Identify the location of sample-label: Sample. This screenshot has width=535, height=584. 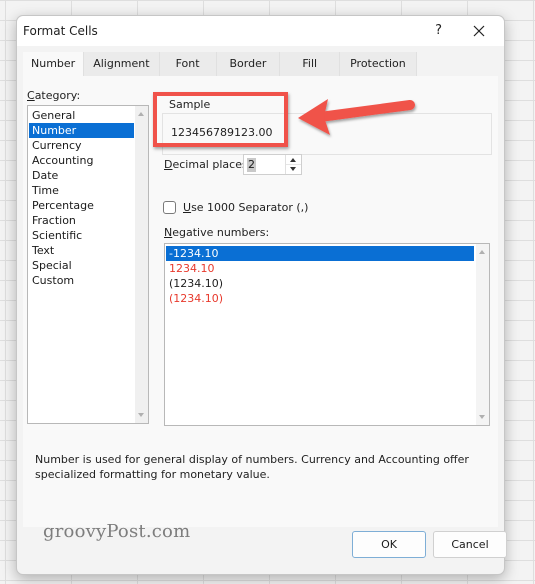
(190, 104).